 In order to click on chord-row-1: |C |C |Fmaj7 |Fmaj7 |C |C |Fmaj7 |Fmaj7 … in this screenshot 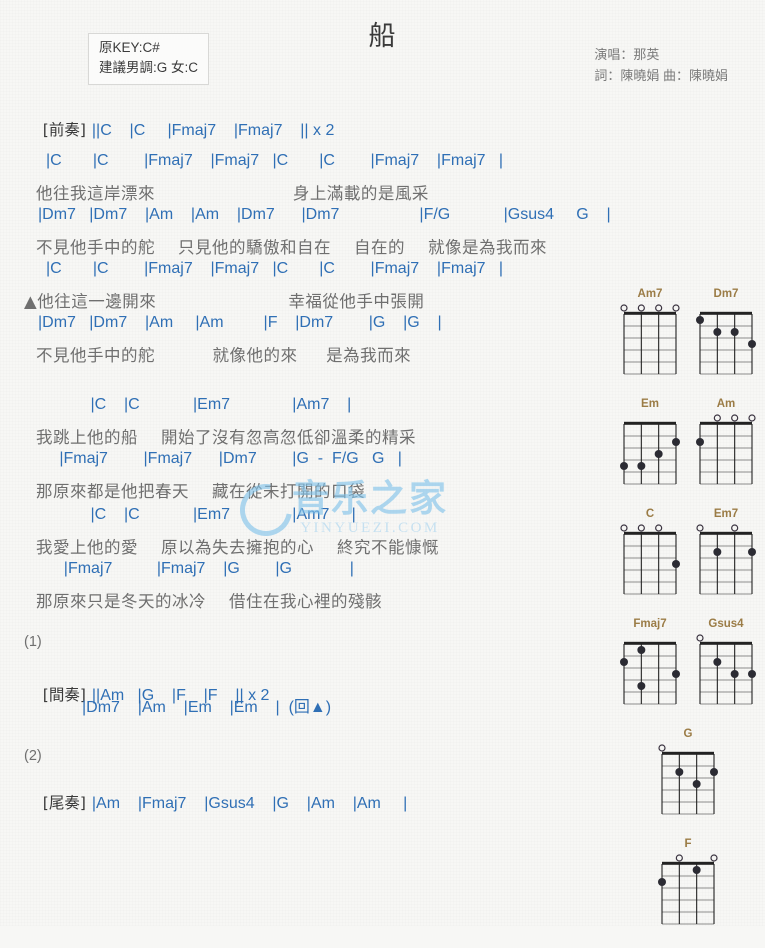, I will do `click(275, 160)`.